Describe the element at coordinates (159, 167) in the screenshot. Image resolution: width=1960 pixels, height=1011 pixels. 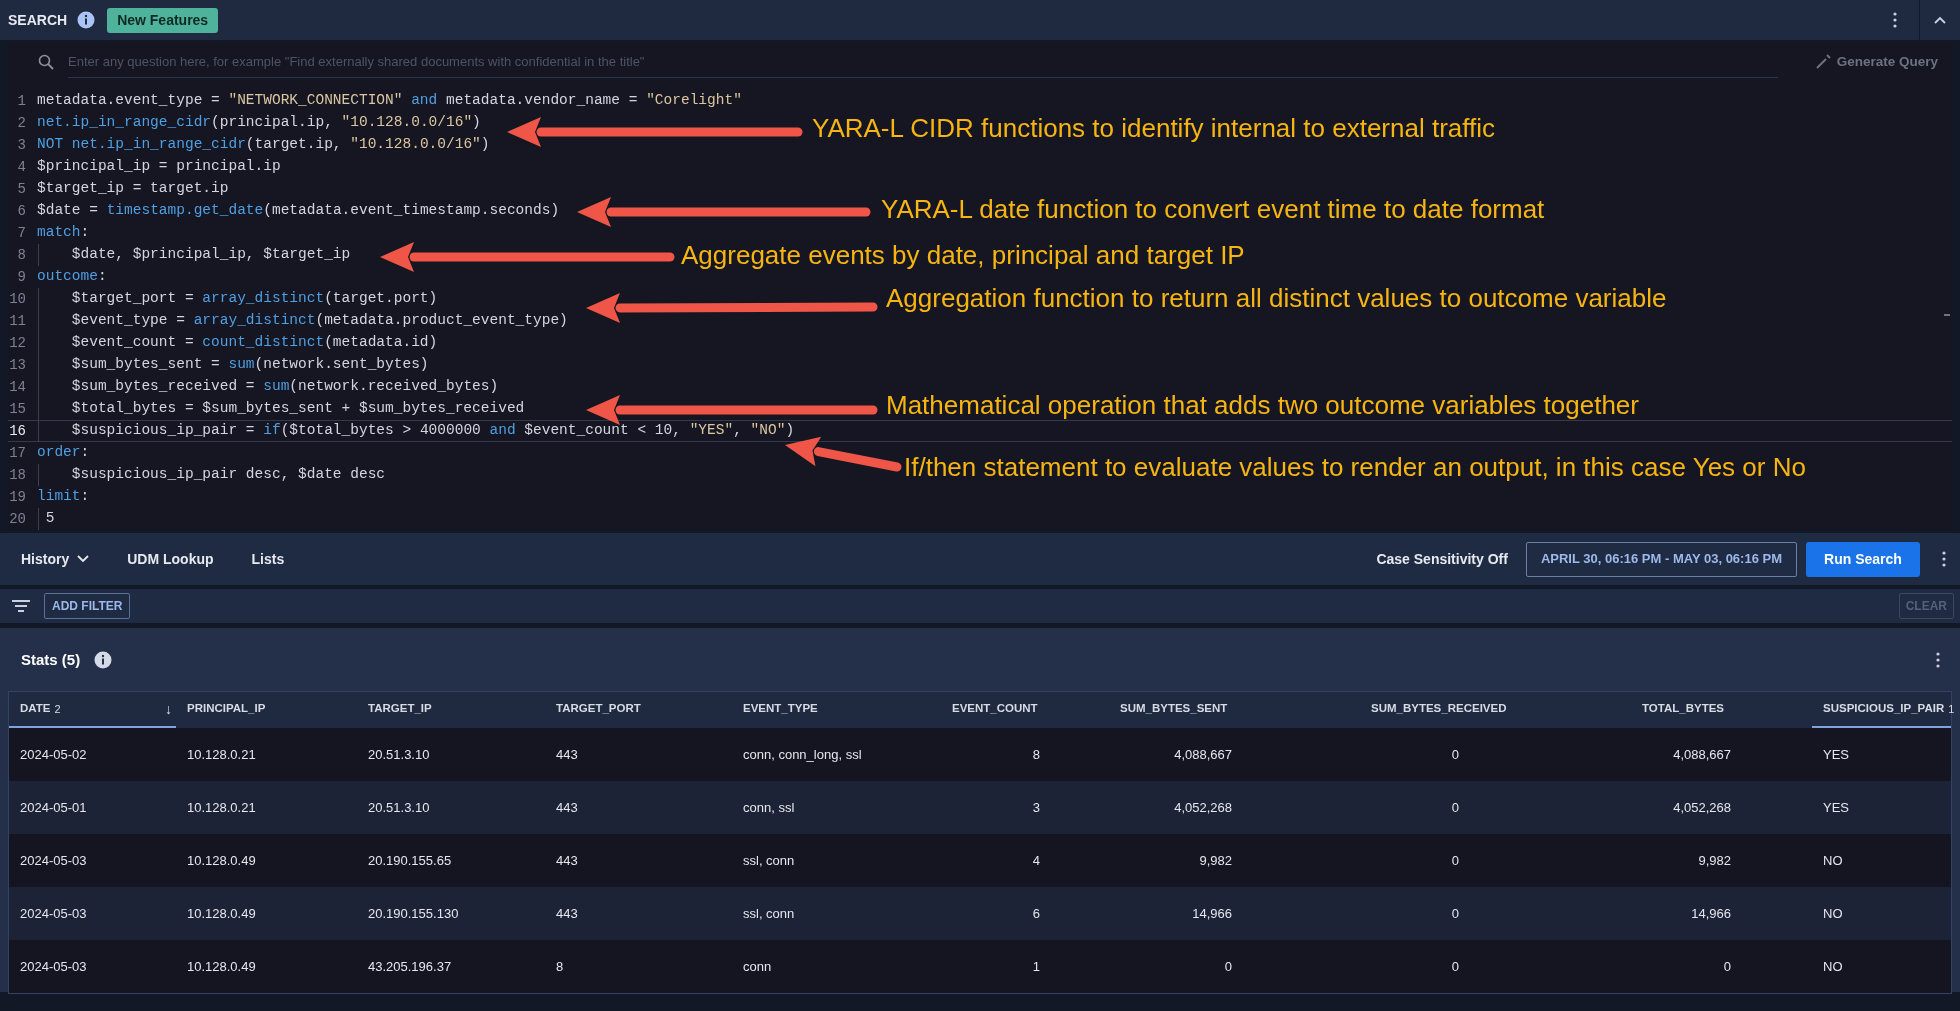
I see `code-line: $principal_ip = principal.ip` at that location.